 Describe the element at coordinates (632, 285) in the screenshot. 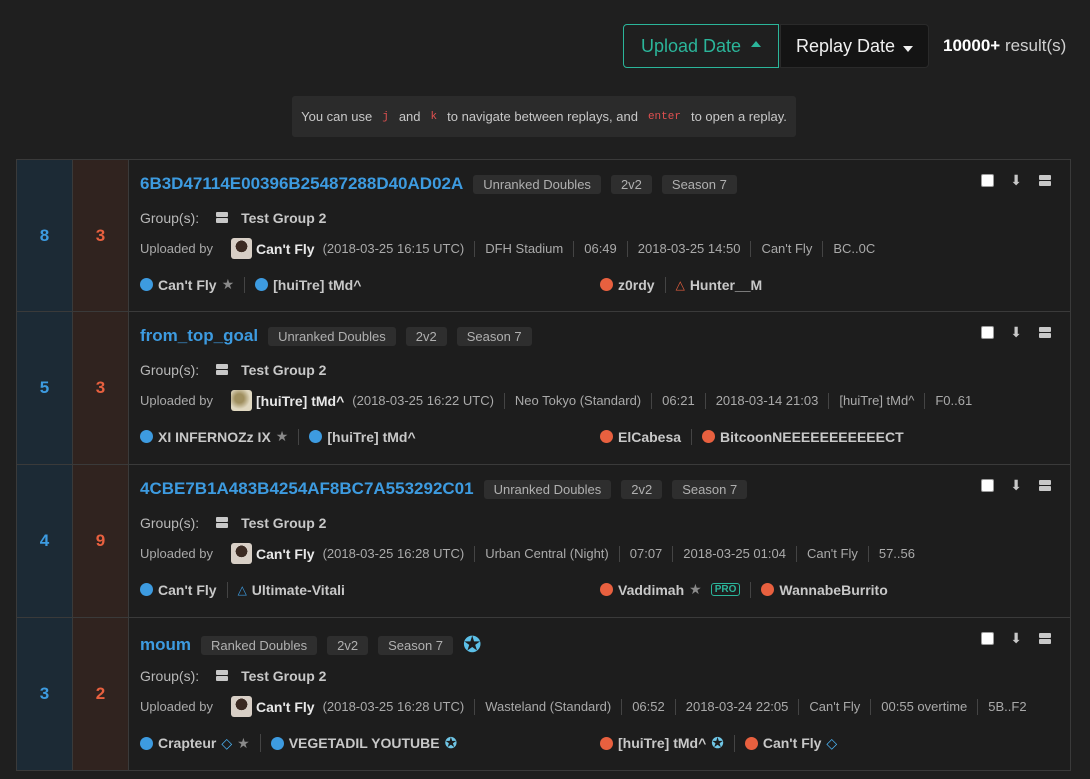

I see `player-orange: z0rdy` at that location.